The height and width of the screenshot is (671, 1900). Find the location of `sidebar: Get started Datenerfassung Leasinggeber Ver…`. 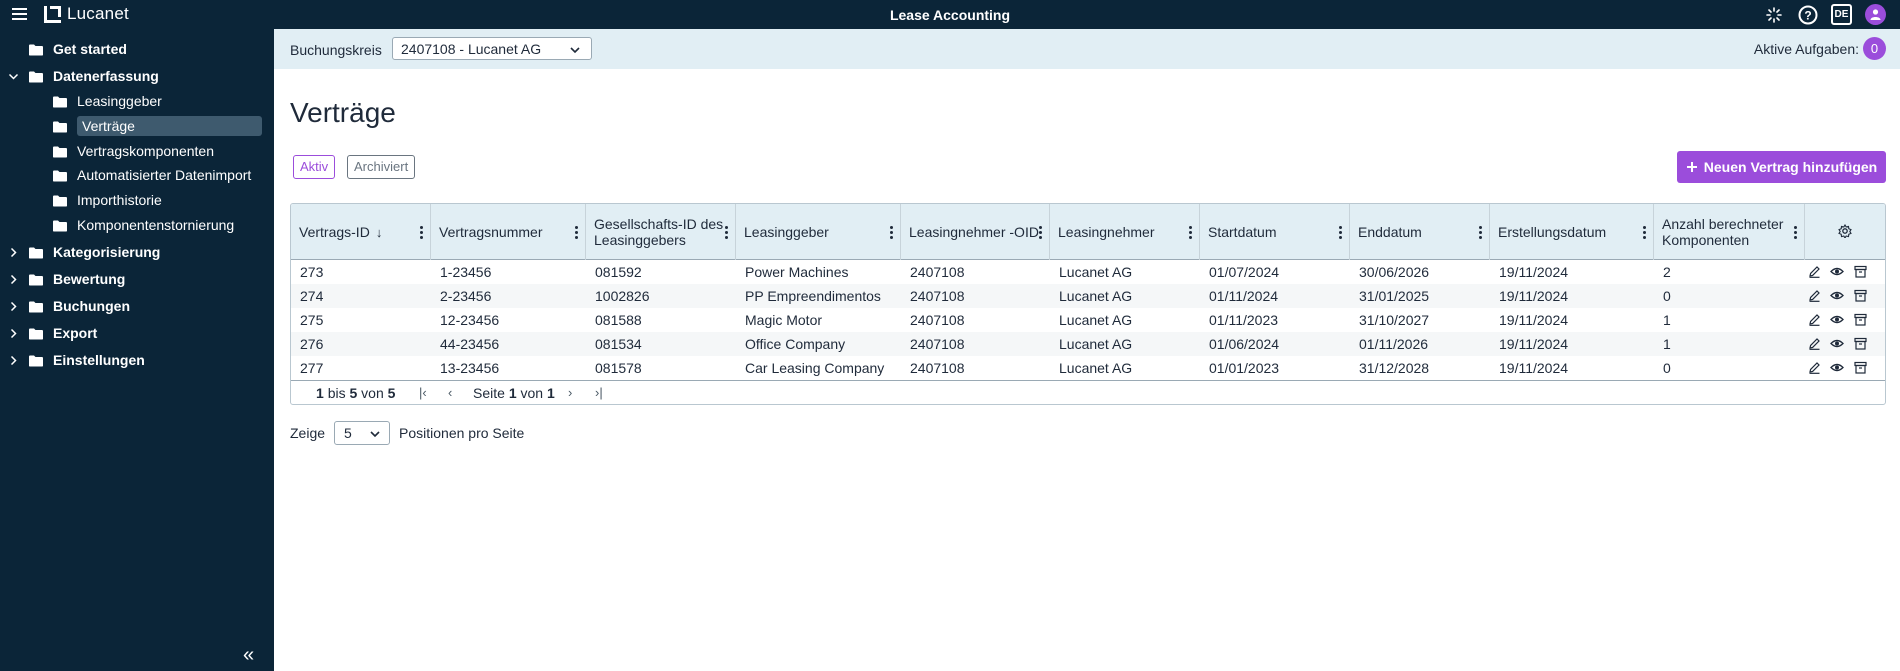

sidebar: Get started Datenerfassung Leasinggeber Ver… is located at coordinates (137, 350).